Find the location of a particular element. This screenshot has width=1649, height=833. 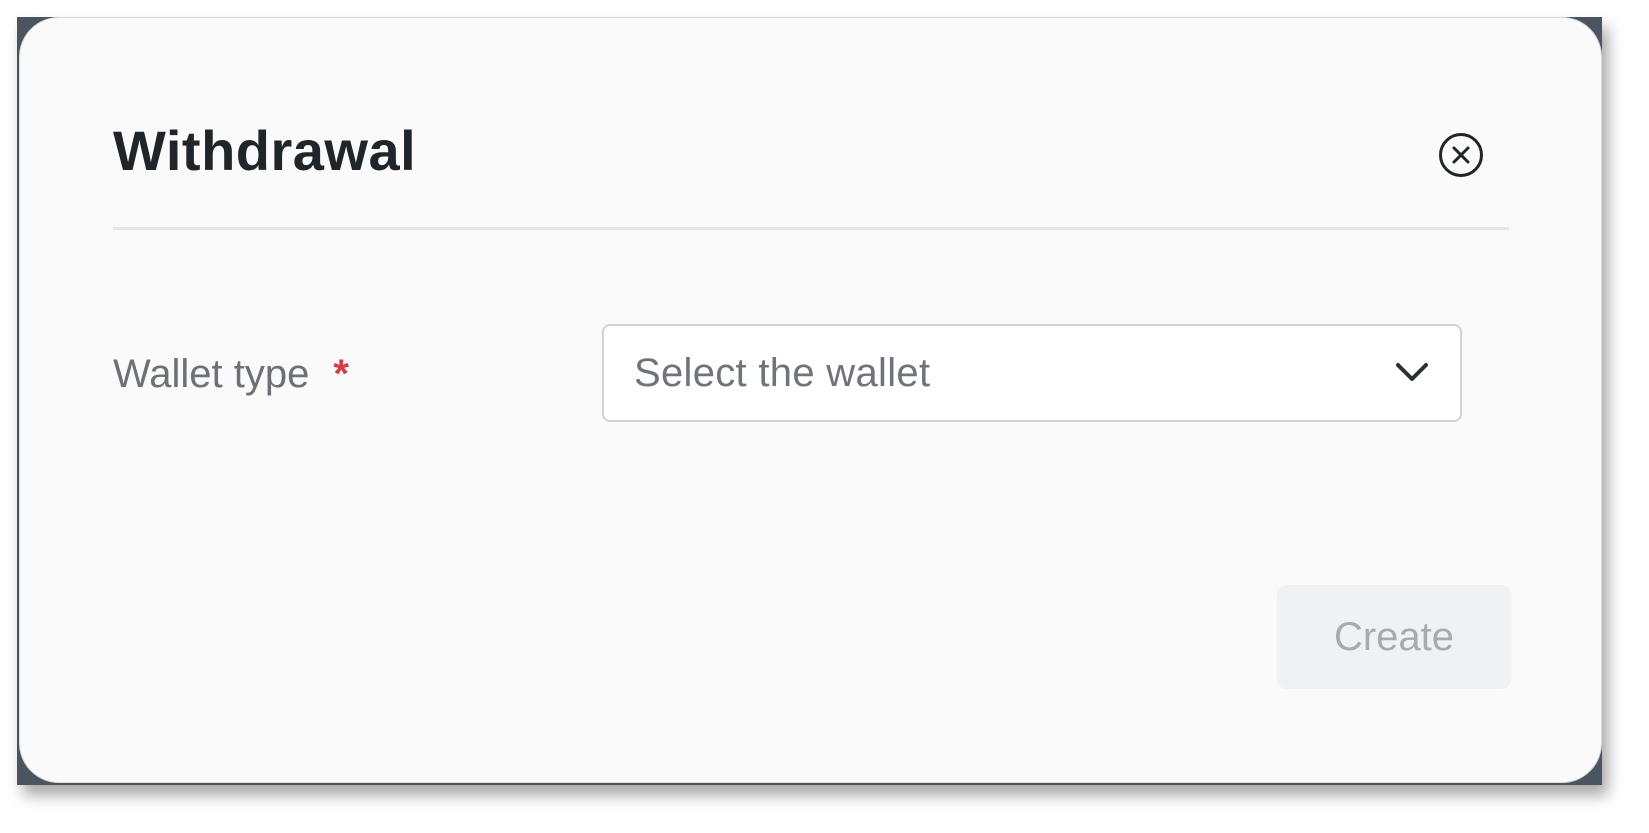

modal-title: Withdrawal is located at coordinates (265, 150).